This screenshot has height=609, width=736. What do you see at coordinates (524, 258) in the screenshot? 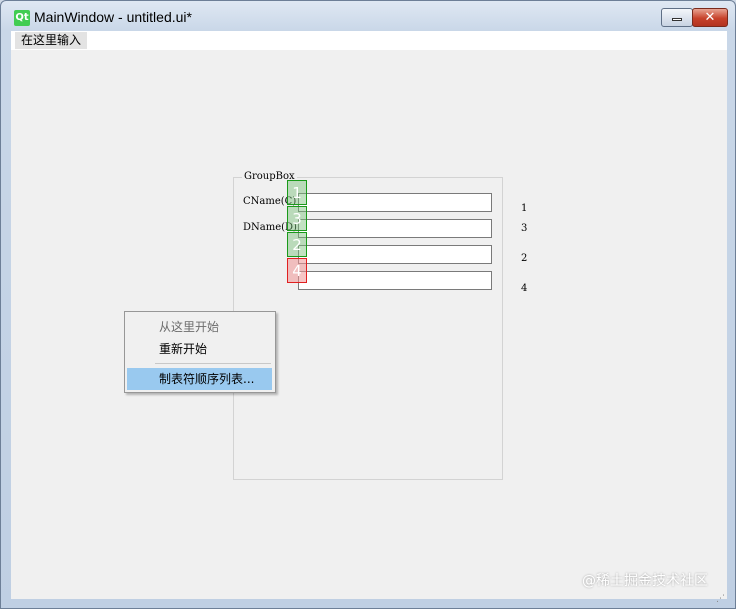
I see `order-number: 2` at bounding box center [524, 258].